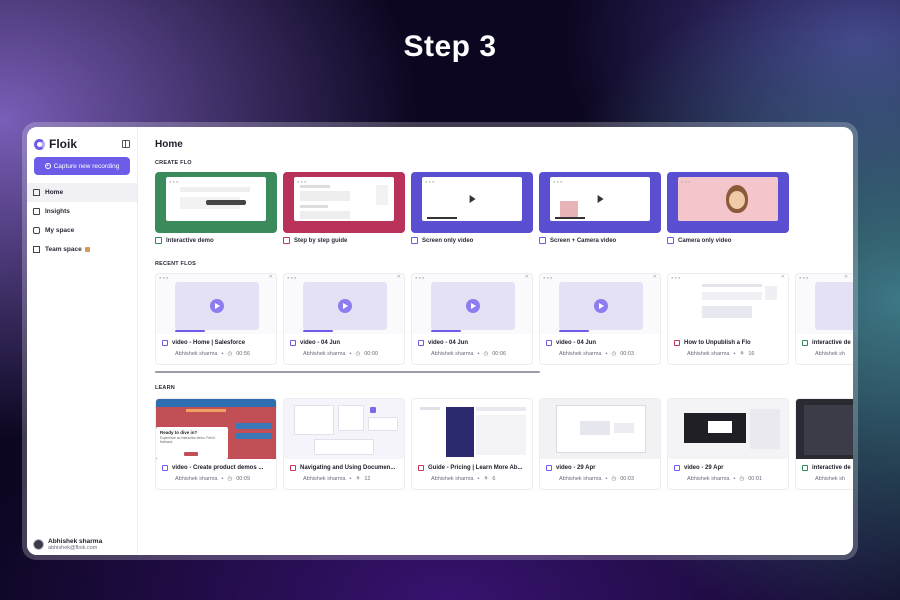 The height and width of the screenshot is (600, 900). I want to click on overlay-button, so click(191, 454).